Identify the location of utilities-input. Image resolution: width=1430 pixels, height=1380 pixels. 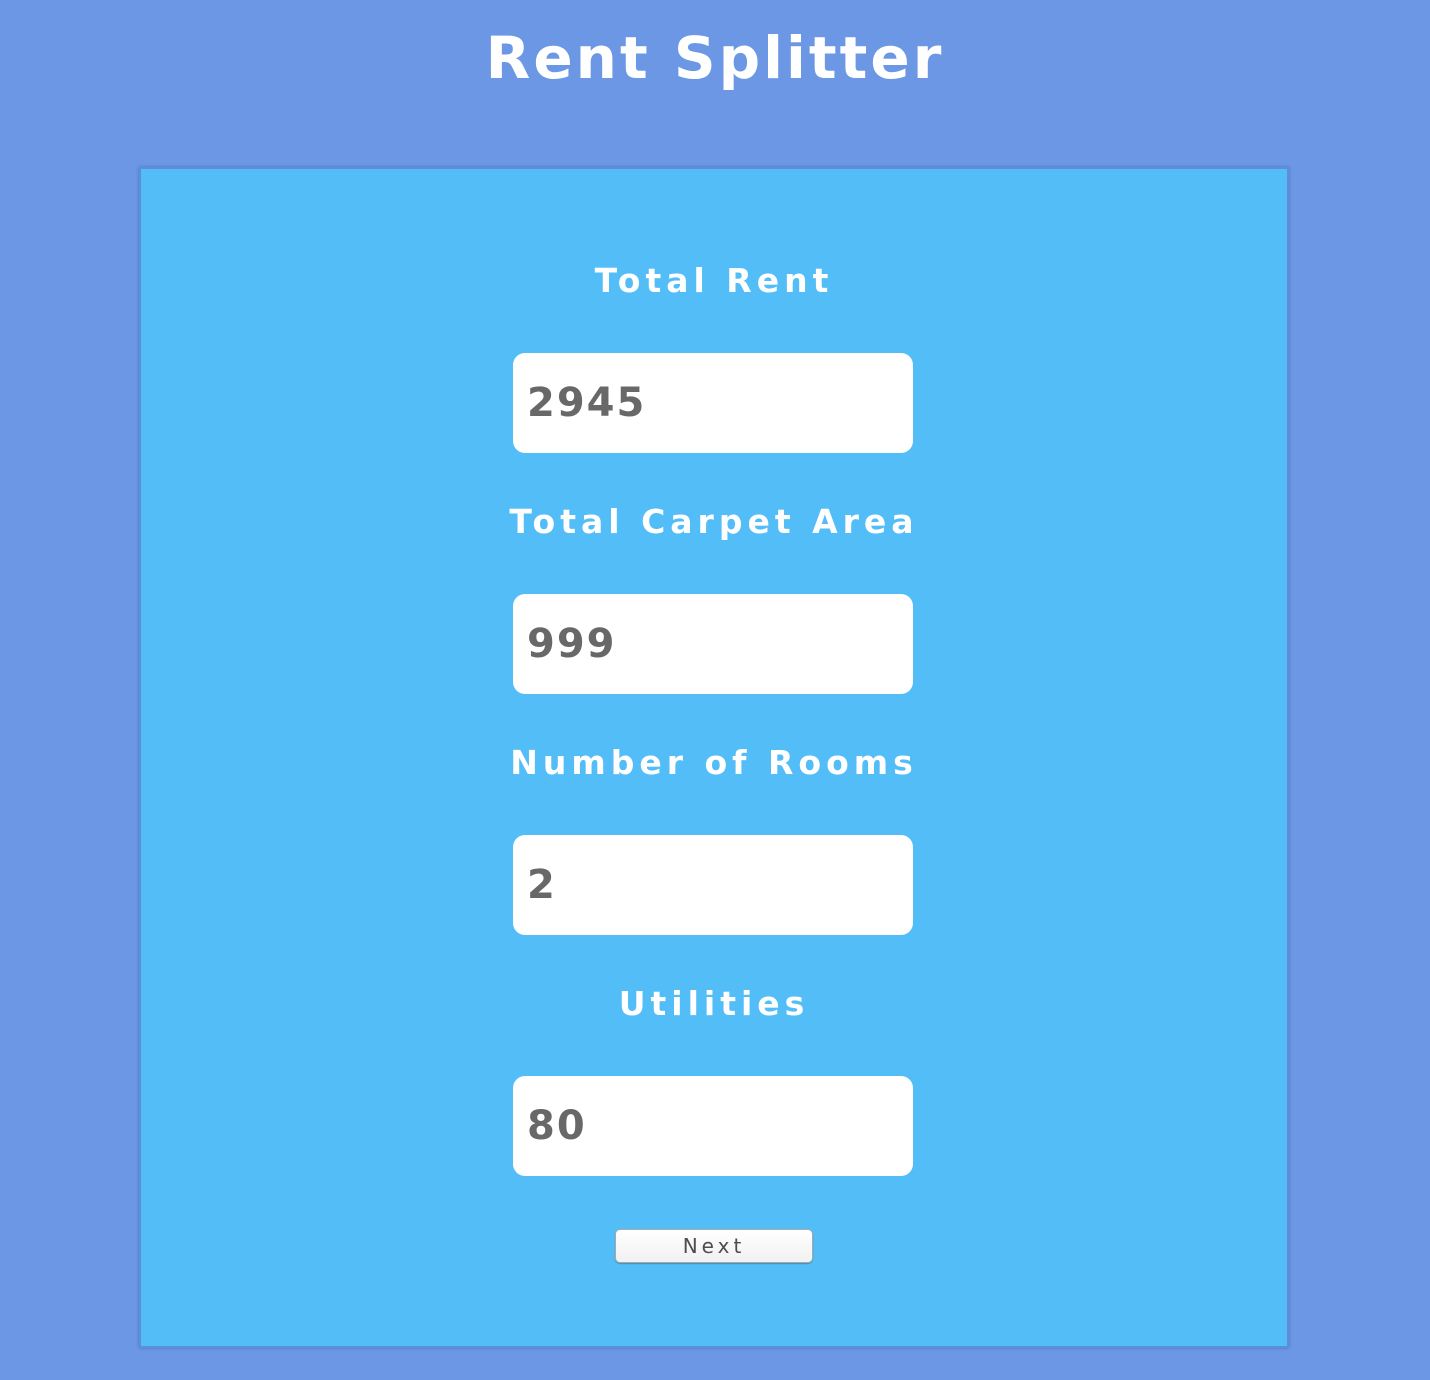
(713, 1126).